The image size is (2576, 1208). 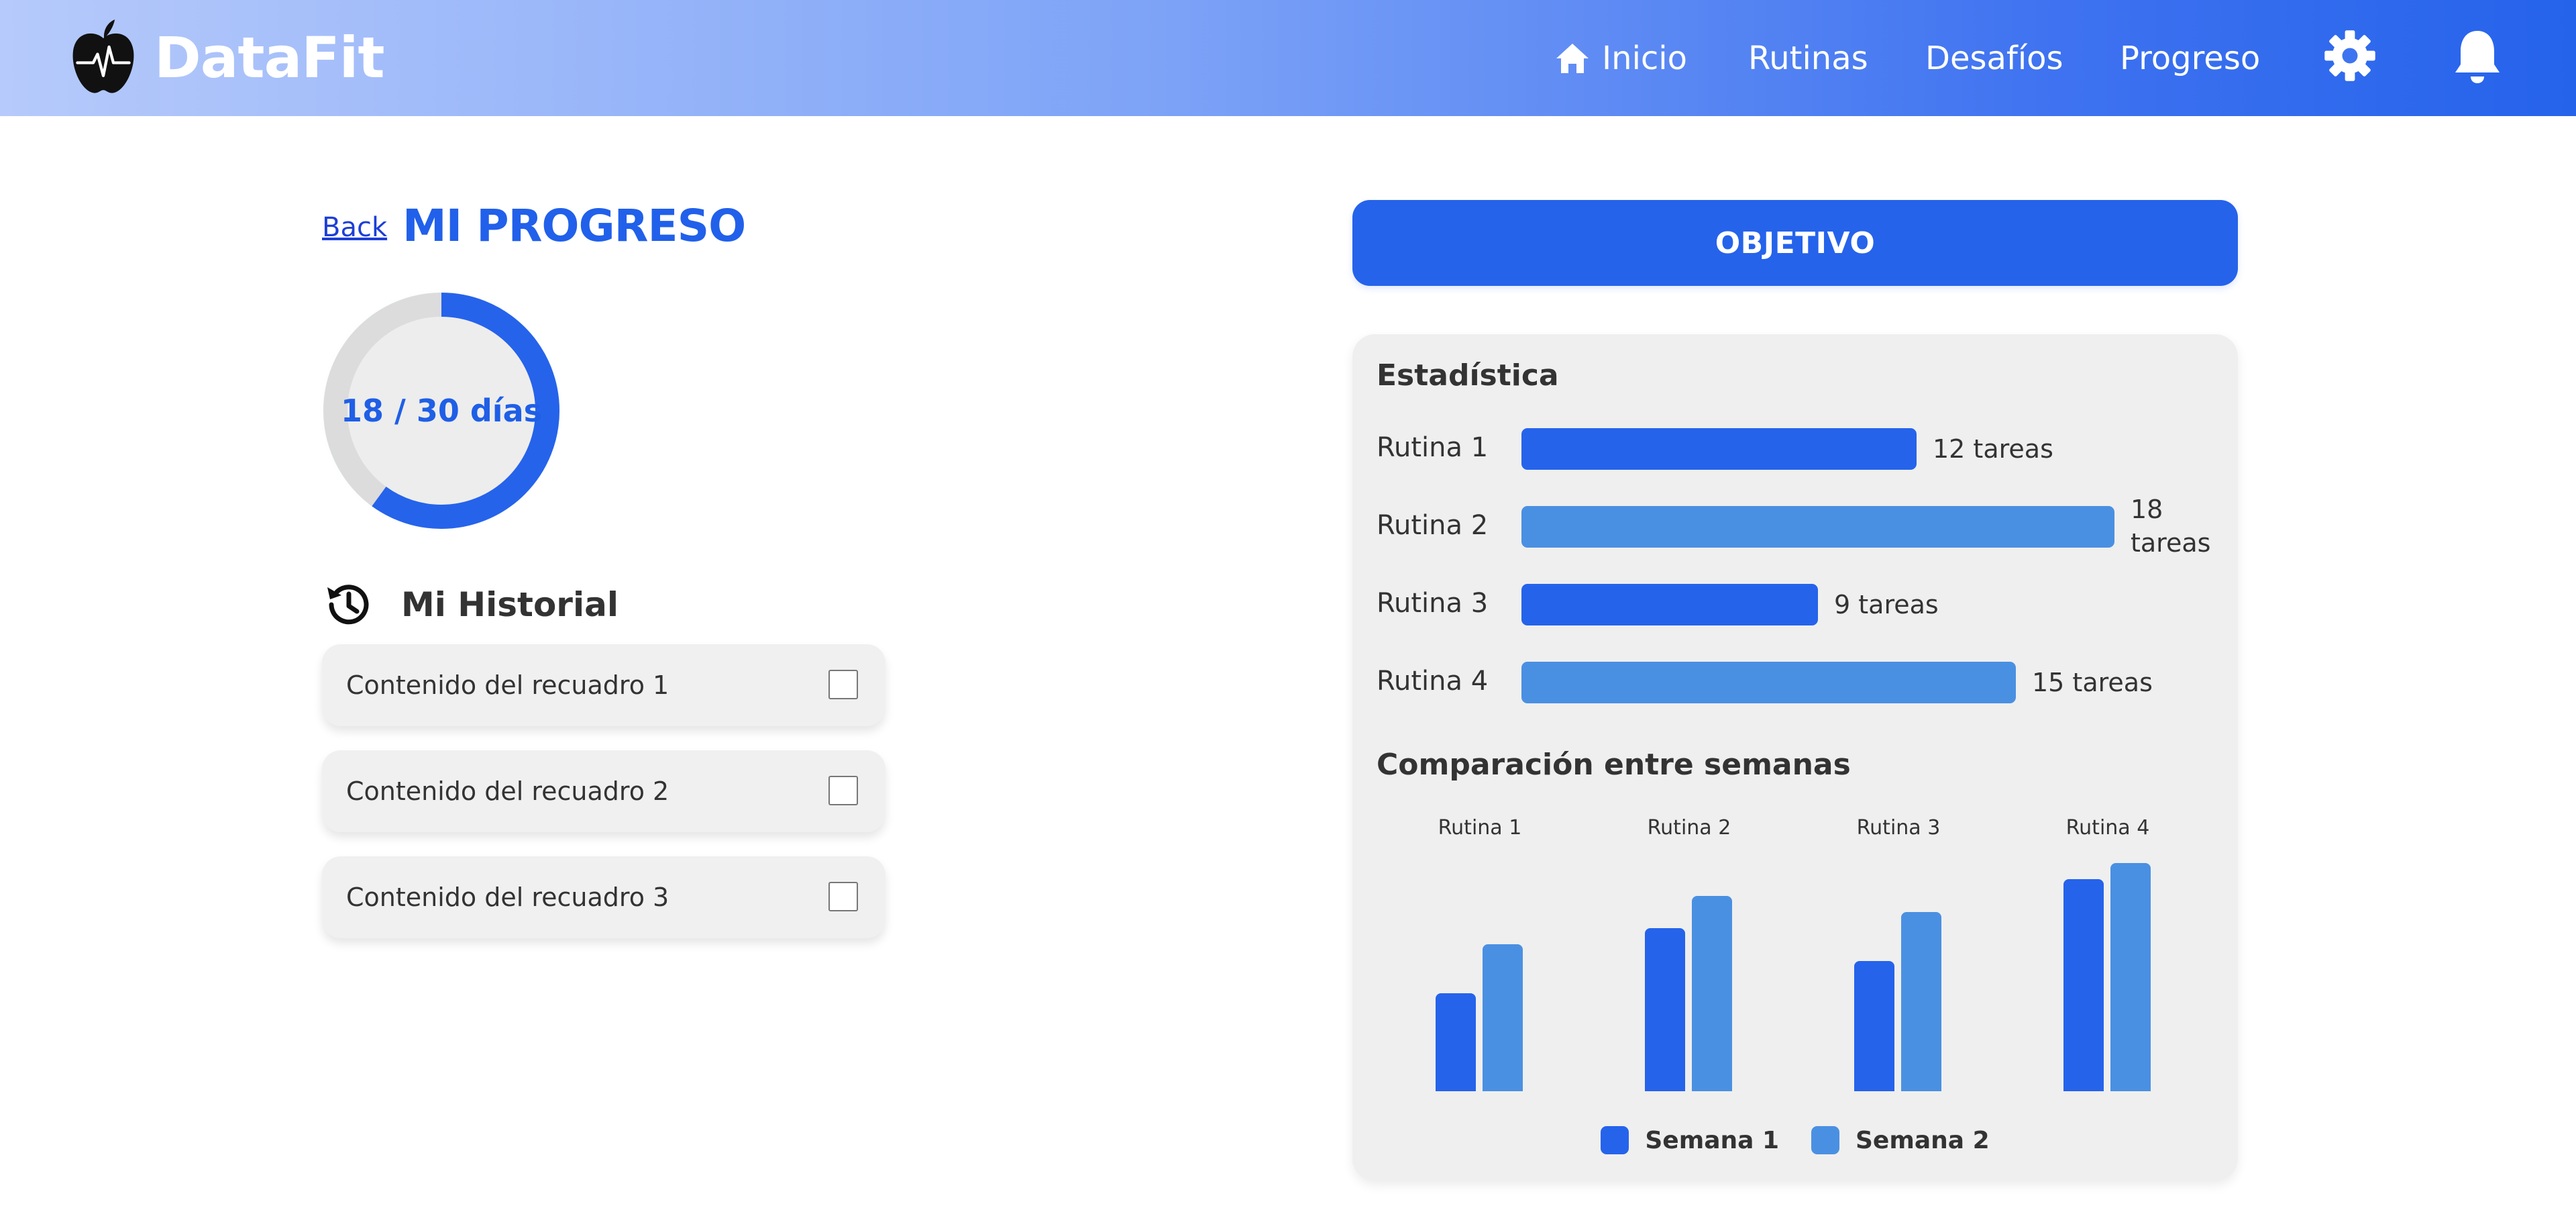 I want to click on routine-bar-value: 9 tareas, so click(x=1886, y=604).